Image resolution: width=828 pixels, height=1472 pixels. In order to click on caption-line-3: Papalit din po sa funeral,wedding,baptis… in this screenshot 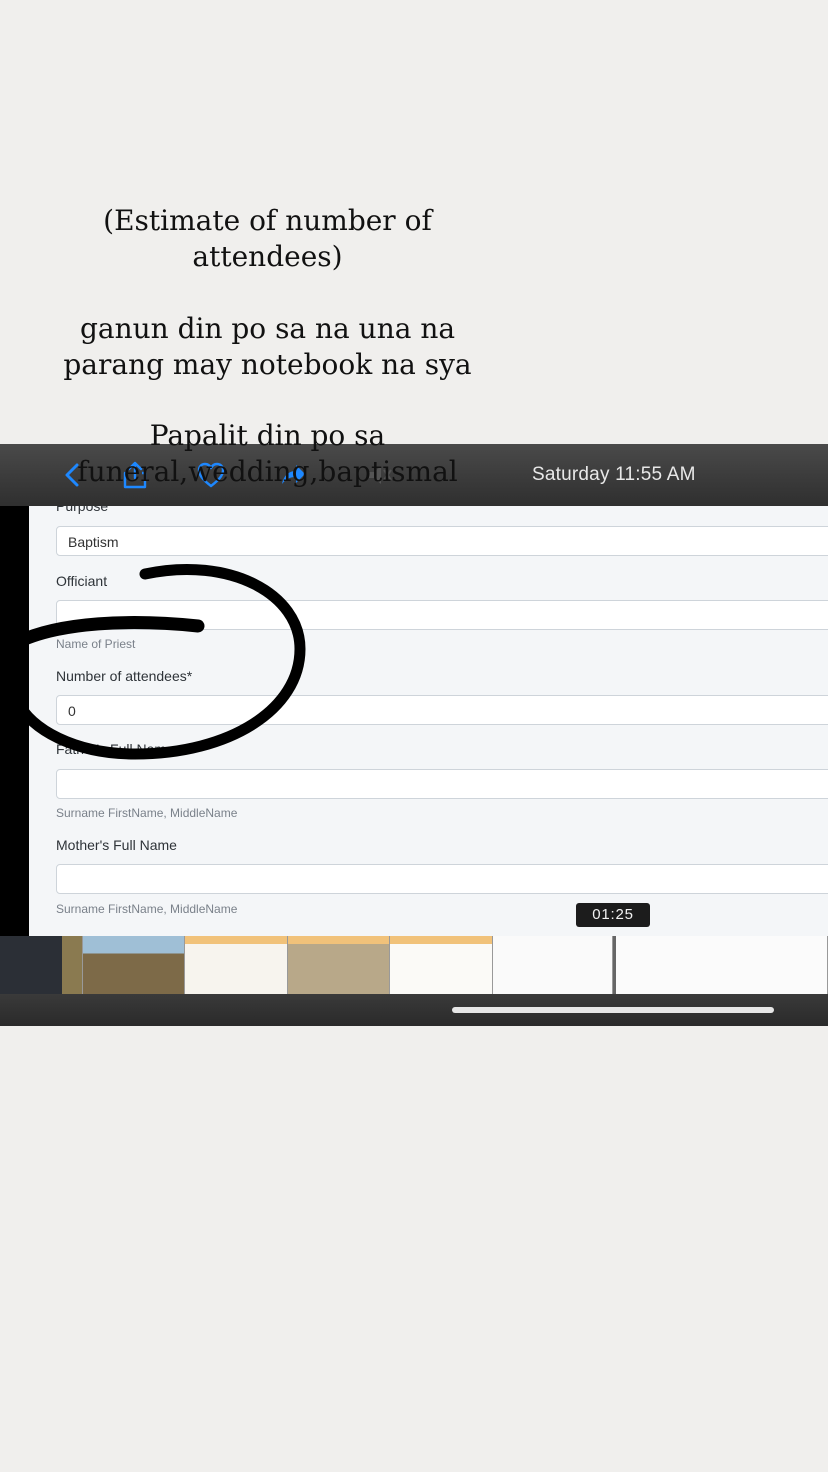, I will do `click(267, 453)`.